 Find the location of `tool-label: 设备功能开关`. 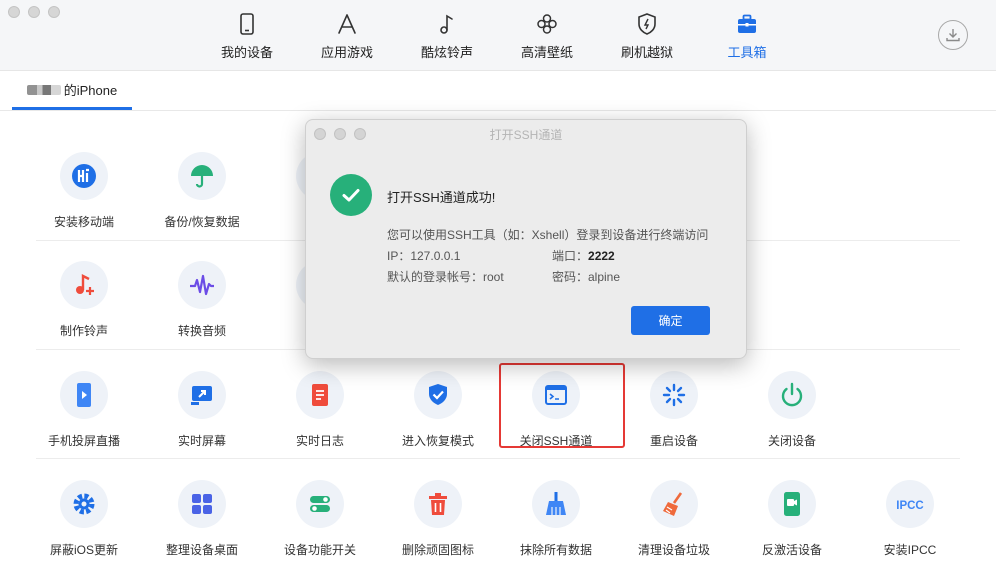

tool-label: 设备功能开关 is located at coordinates (319, 550).